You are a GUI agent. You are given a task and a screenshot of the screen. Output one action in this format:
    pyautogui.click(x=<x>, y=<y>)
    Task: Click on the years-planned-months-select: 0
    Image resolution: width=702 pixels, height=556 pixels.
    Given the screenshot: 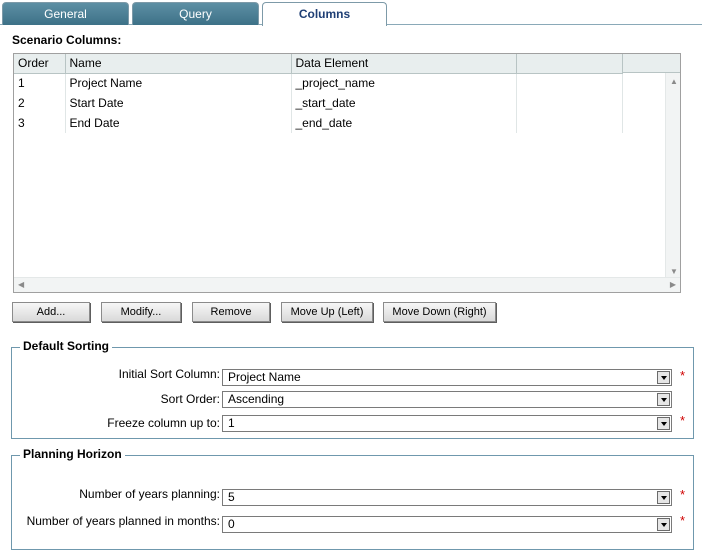 What is the action you would take?
    pyautogui.click(x=447, y=524)
    